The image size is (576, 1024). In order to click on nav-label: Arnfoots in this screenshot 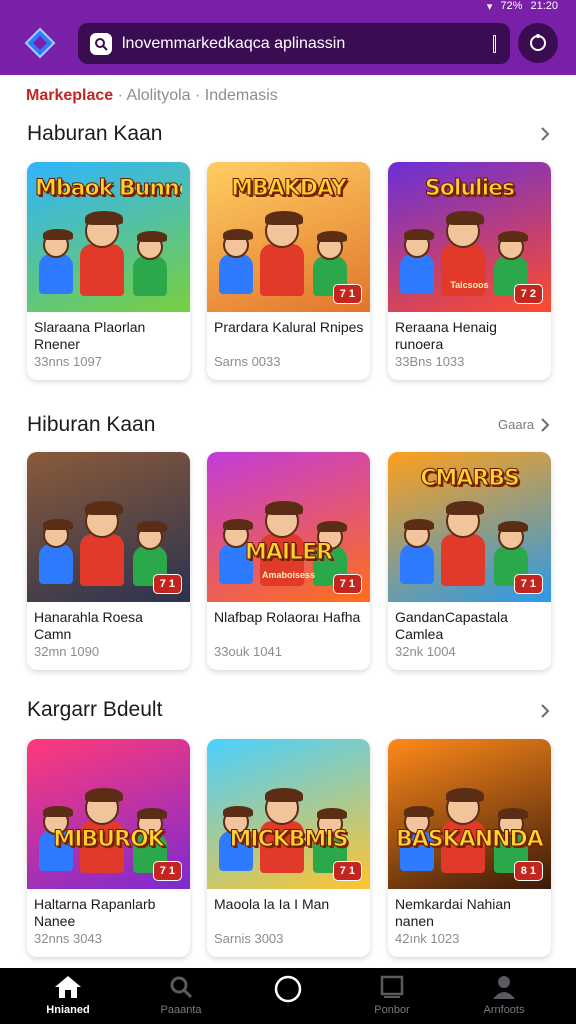, I will do `click(504, 1010)`.